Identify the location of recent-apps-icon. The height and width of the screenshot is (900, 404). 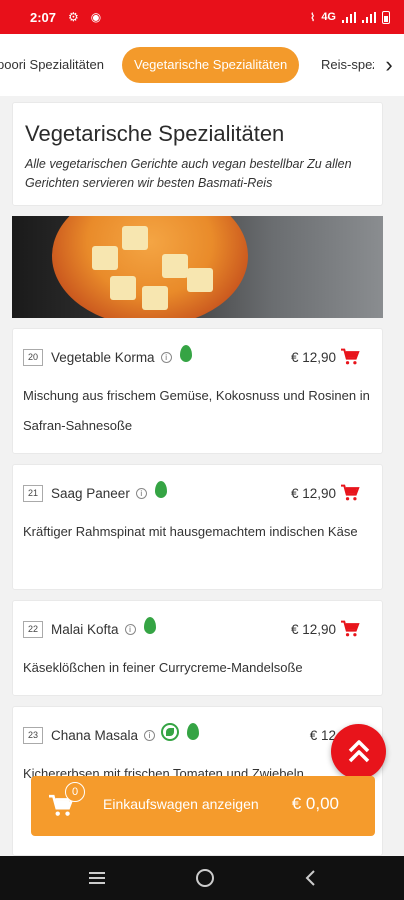
(97, 878).